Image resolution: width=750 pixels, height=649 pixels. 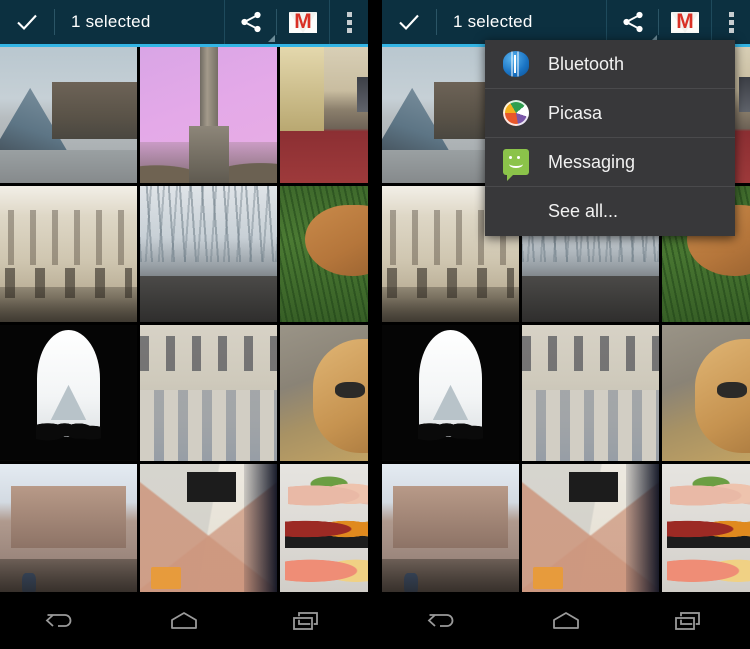 I want to click on monument-column-pink, so click(x=208, y=115).